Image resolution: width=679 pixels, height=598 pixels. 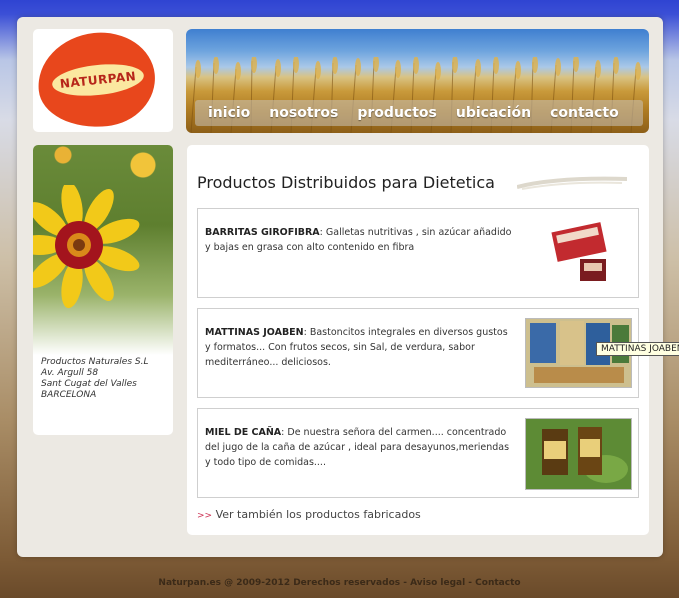 I want to click on address-line: Av. Argull 58, so click(x=70, y=373).